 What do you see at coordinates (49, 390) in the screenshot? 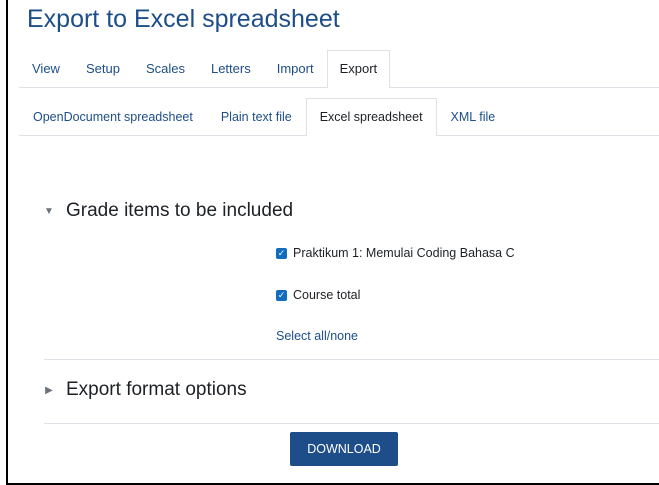
I see `caret-right-icon: ▶` at bounding box center [49, 390].